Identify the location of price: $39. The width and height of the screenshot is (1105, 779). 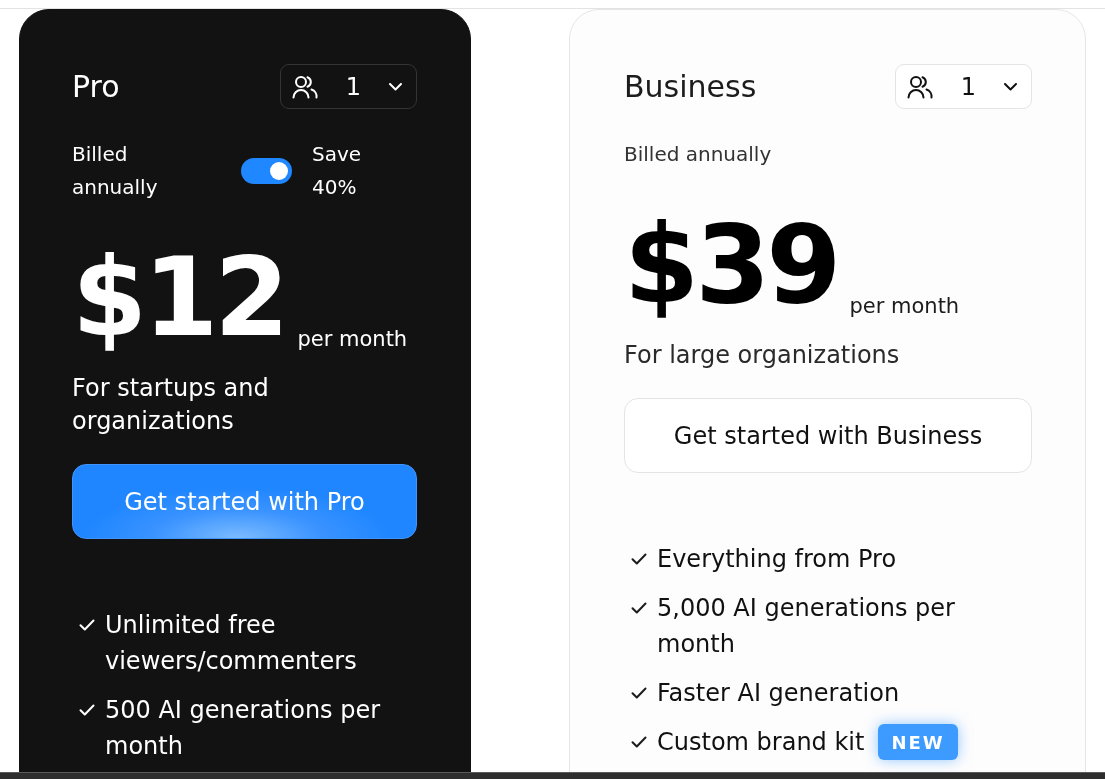
(731, 265).